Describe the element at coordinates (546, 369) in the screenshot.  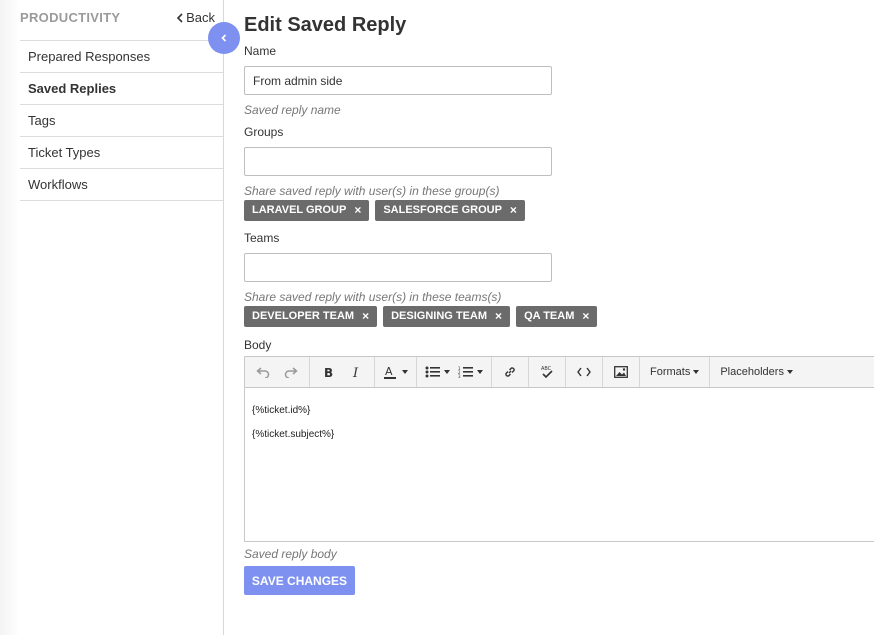
I see `svg-text: ABC` at that location.